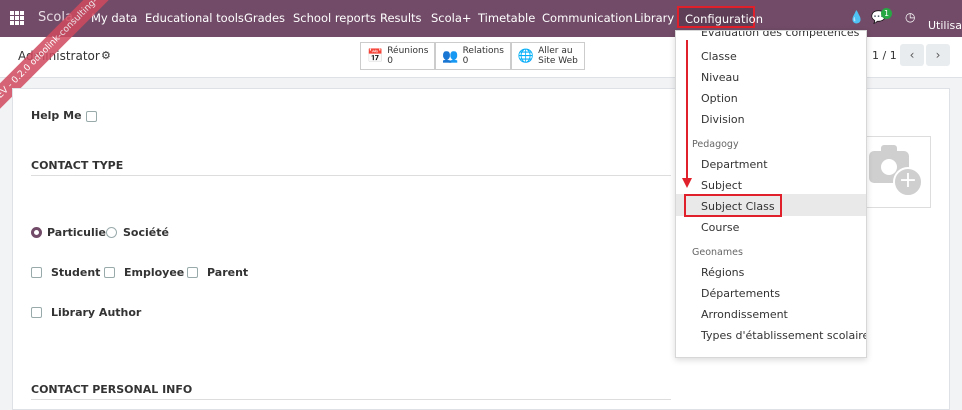 Image resolution: width=962 pixels, height=410 pixels. I want to click on student-checkbox, so click(36, 272).